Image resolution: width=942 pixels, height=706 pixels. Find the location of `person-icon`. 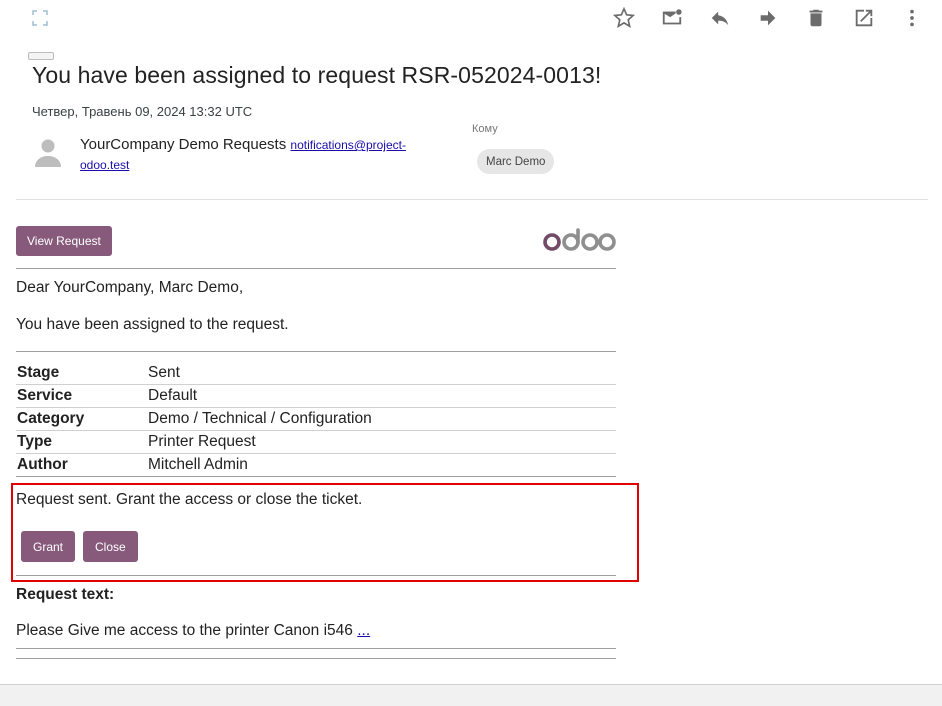

person-icon is located at coordinates (48, 153).